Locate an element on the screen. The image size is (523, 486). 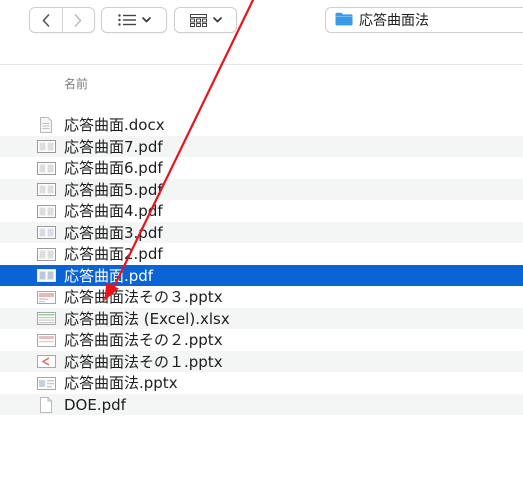
forward-button is located at coordinates (78, 20).